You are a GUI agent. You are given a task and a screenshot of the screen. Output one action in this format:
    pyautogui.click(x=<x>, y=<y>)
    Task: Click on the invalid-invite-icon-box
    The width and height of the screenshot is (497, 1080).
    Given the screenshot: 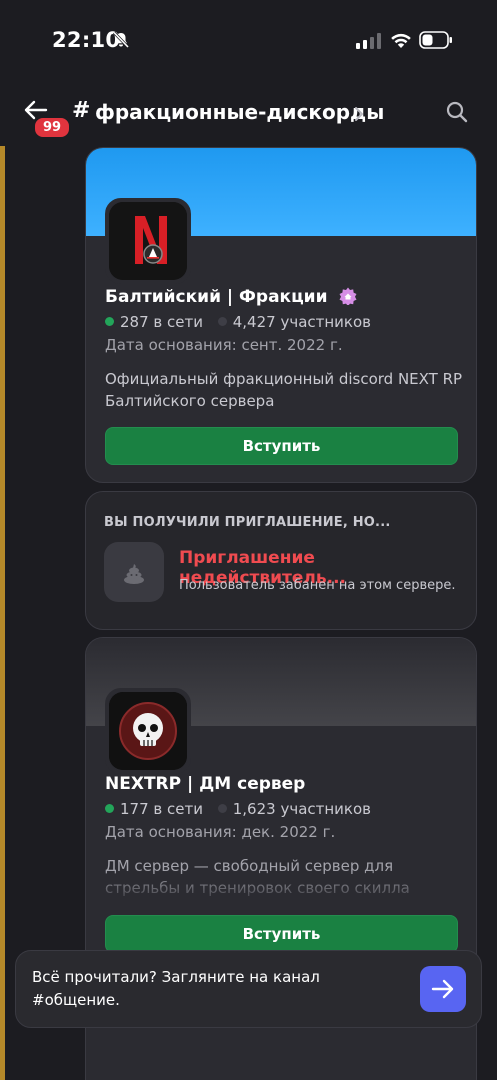 What is the action you would take?
    pyautogui.click(x=134, y=572)
    